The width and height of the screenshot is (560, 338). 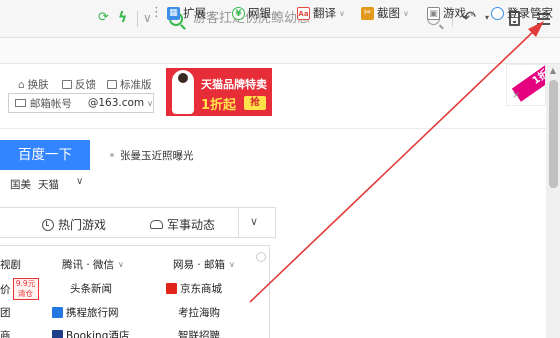 What do you see at coordinates (219, 105) in the screenshot?
I see `ad-discount: 1折起` at bounding box center [219, 105].